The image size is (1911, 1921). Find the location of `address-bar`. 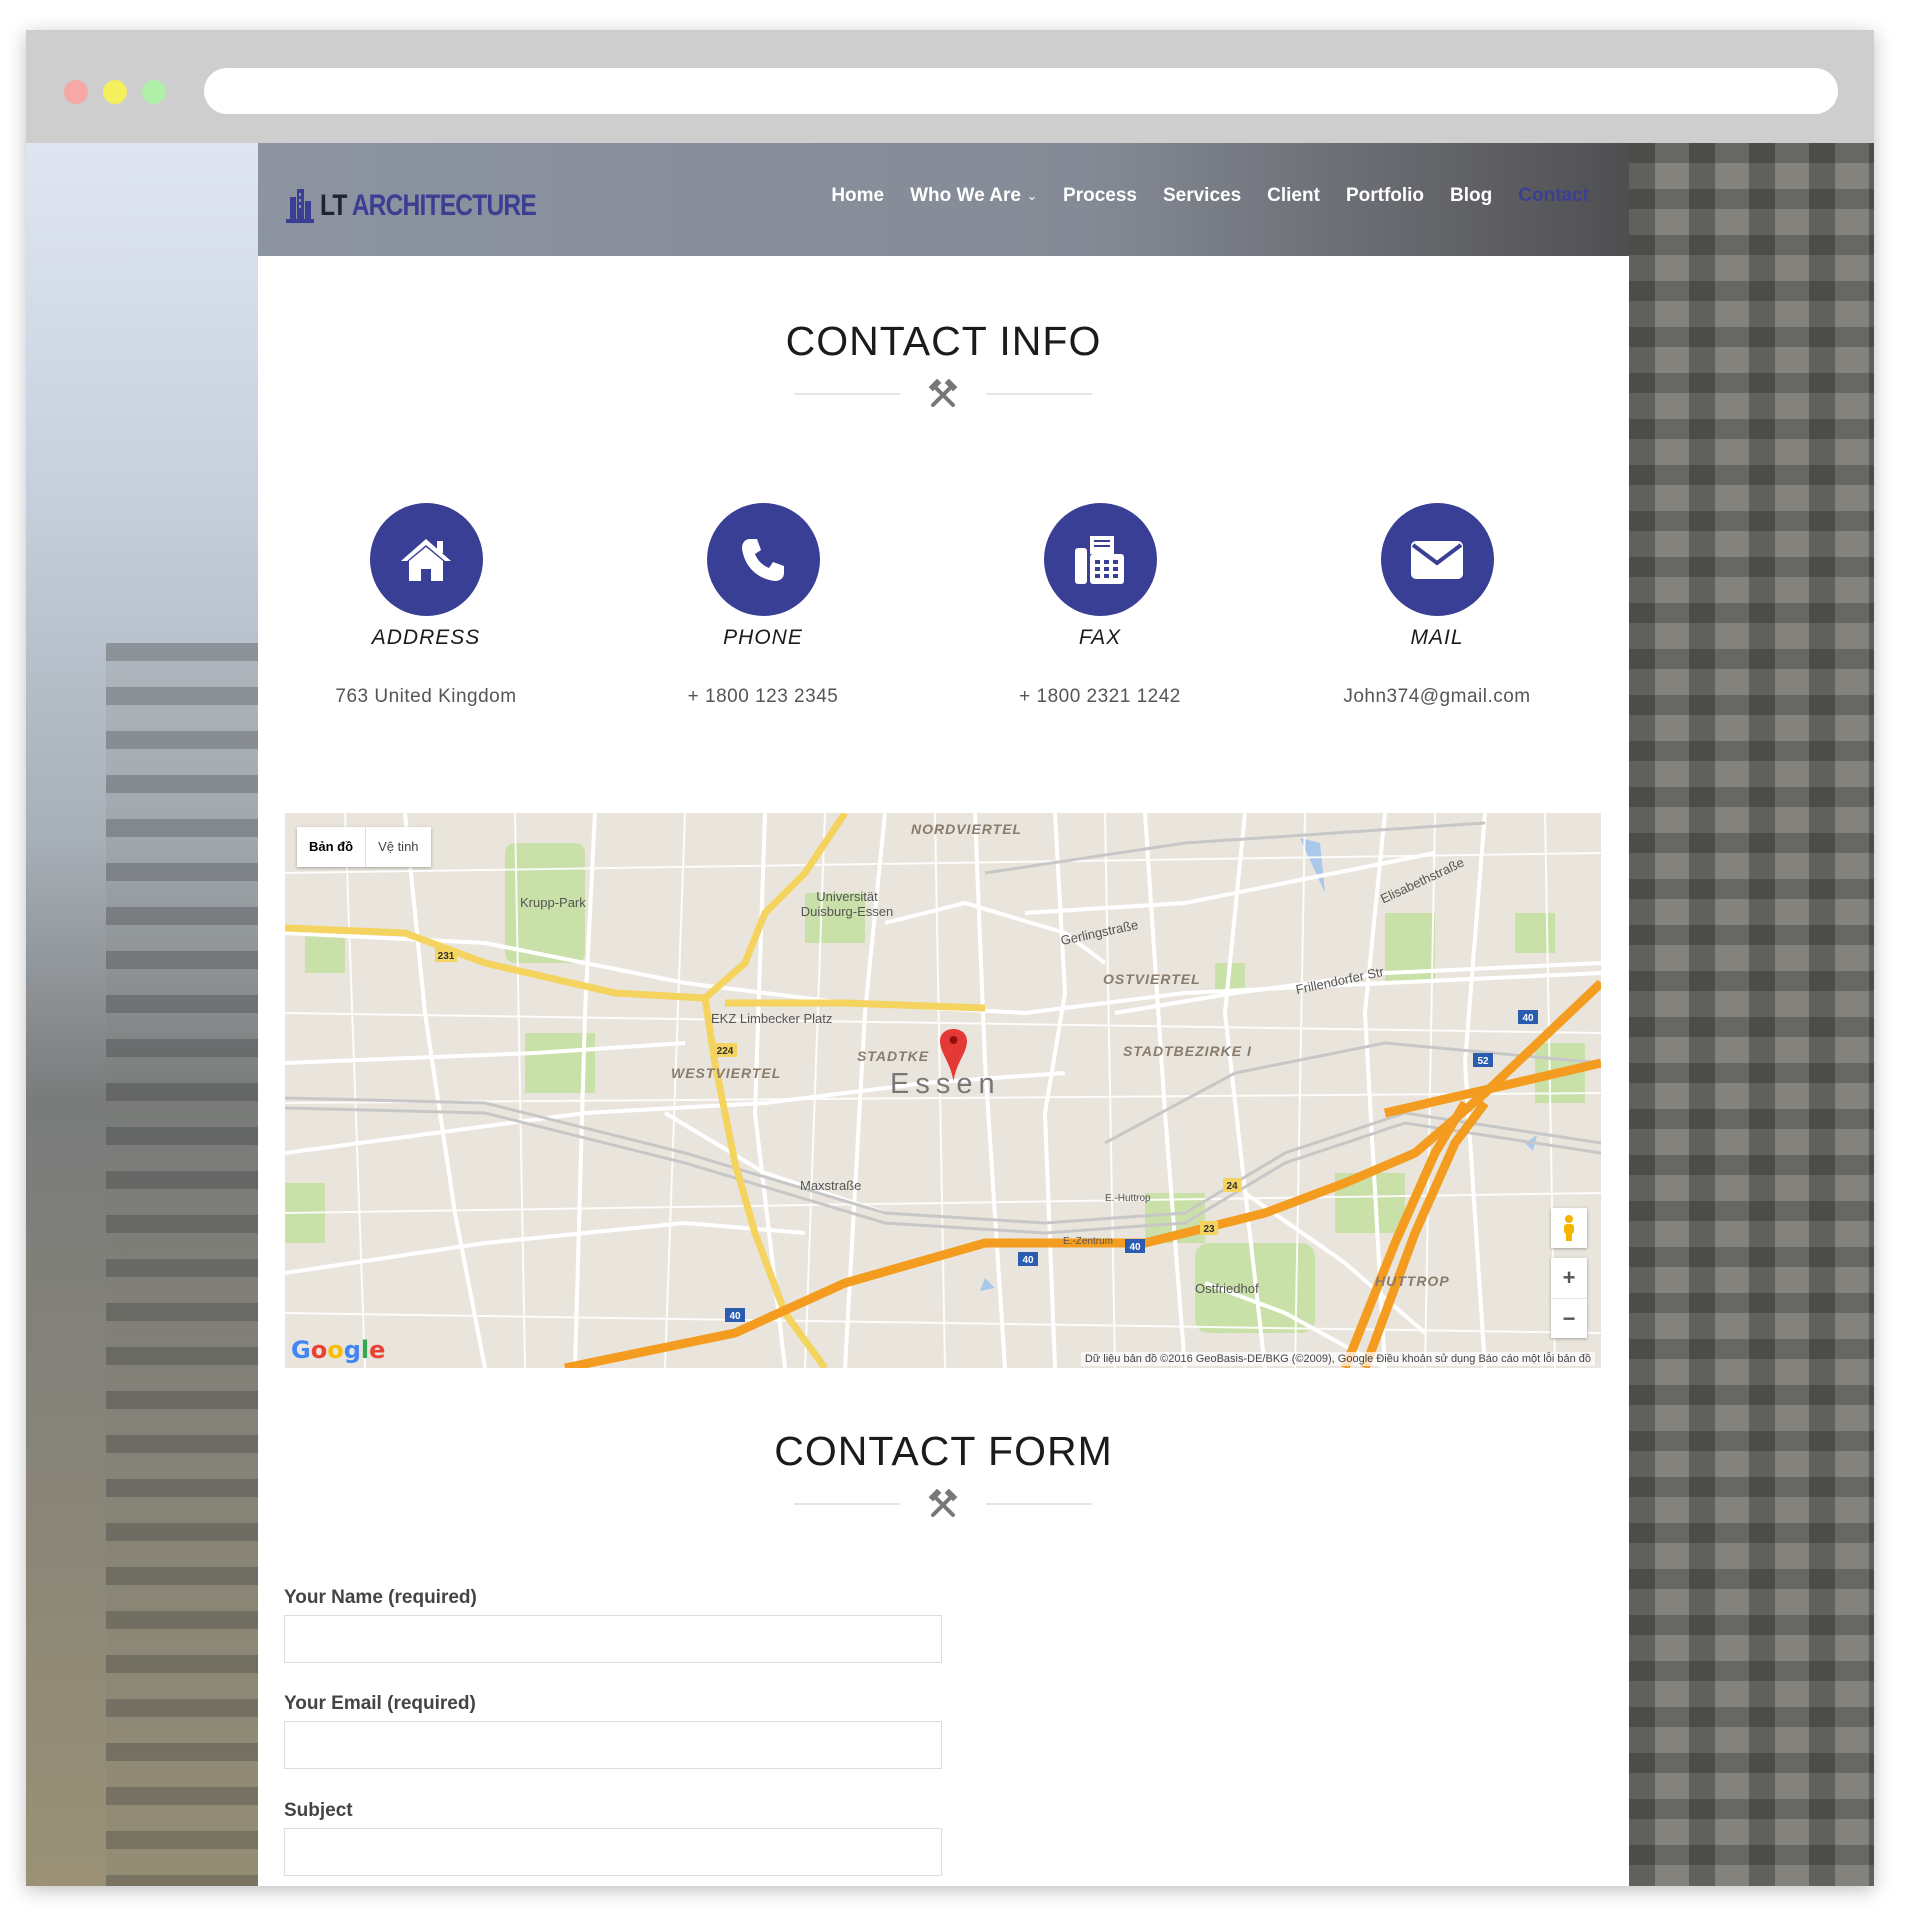

address-bar is located at coordinates (1021, 91).